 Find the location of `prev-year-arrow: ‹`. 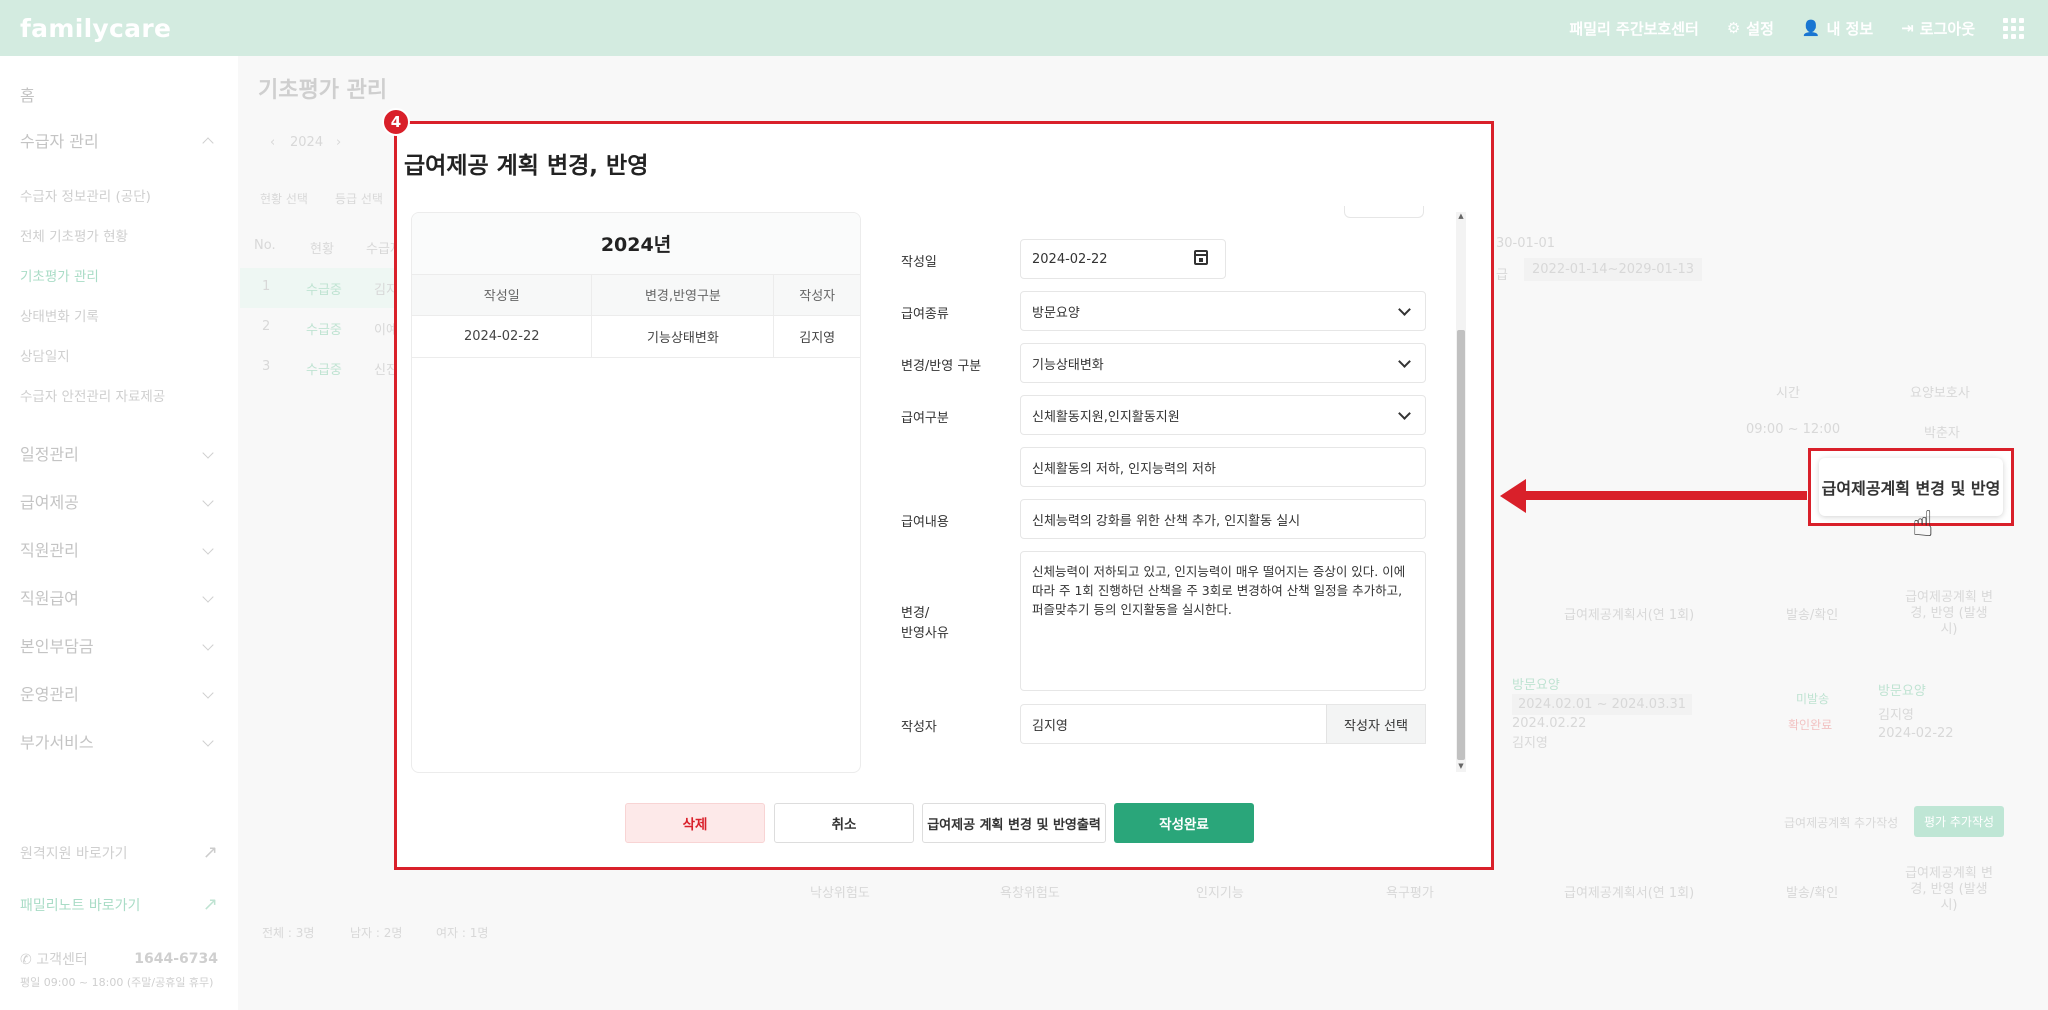

prev-year-arrow: ‹ is located at coordinates (272, 142).